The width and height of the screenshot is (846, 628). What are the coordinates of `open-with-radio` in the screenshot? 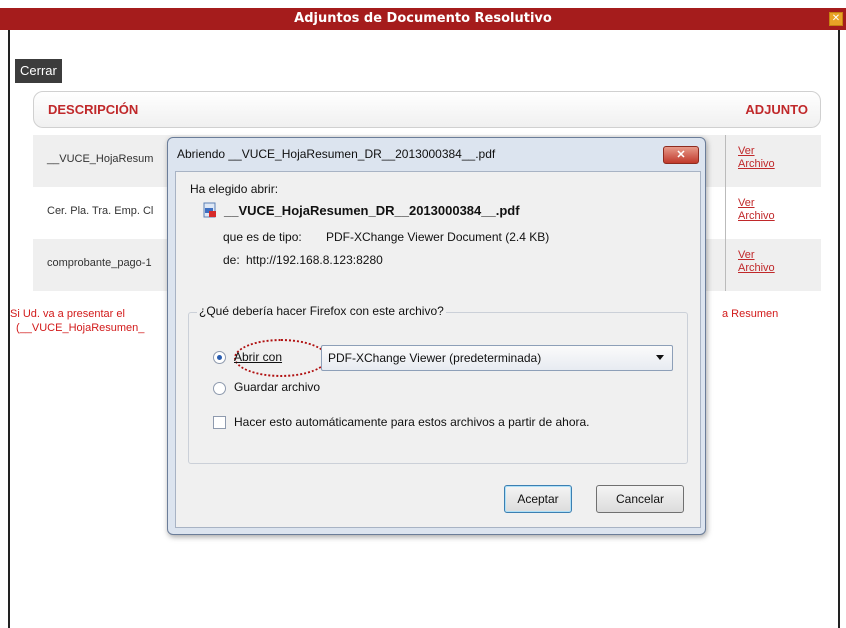 It's located at (219, 357).